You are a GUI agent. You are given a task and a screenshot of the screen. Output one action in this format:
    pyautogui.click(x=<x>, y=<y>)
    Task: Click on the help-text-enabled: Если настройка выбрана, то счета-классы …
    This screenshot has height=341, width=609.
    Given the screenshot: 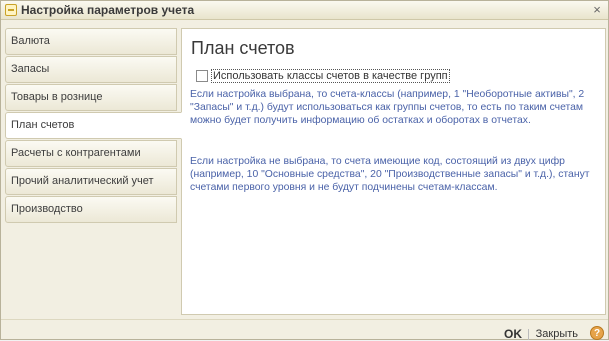 What is the action you would take?
    pyautogui.click(x=387, y=107)
    